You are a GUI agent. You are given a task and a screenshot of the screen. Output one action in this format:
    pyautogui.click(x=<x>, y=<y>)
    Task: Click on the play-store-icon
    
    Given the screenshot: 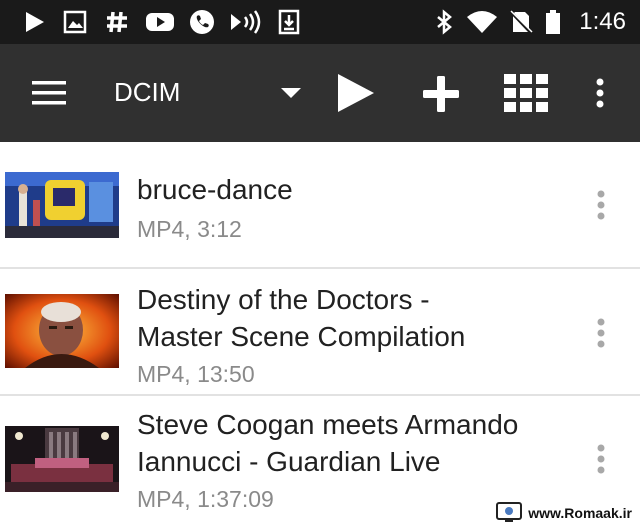 What is the action you would take?
    pyautogui.click(x=35, y=22)
    